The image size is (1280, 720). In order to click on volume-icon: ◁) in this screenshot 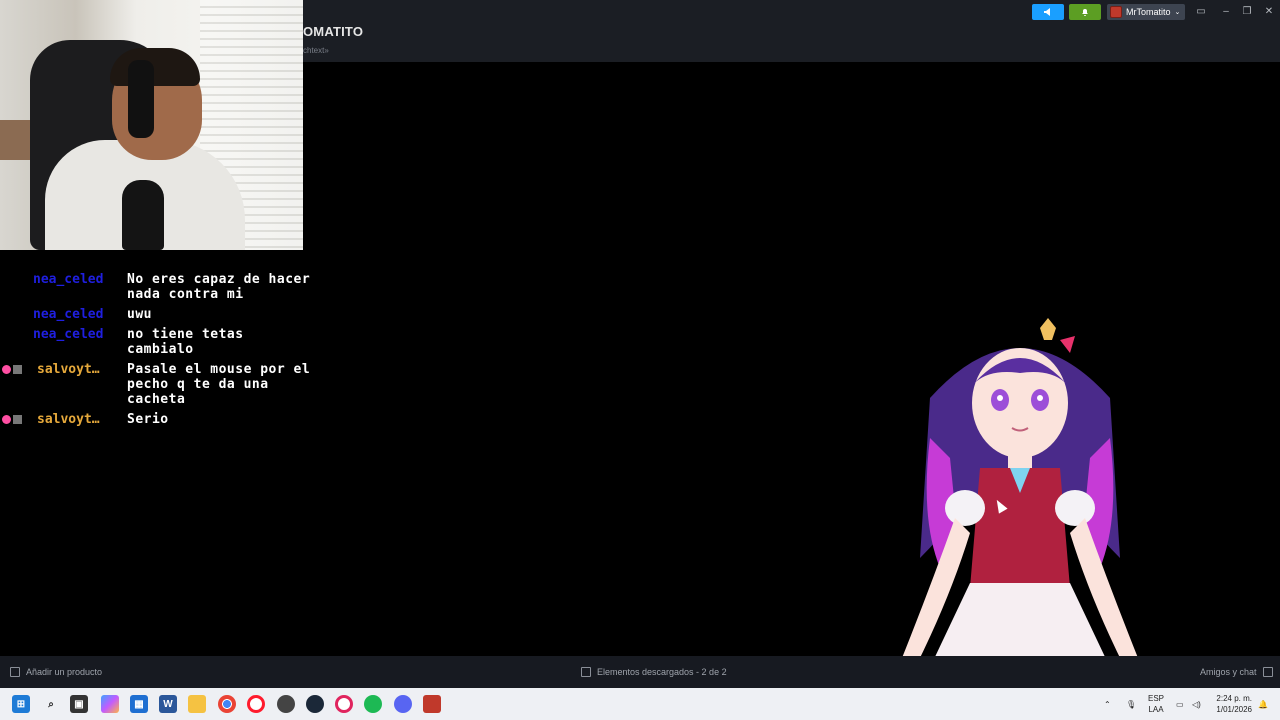, I will do `click(1196, 704)`.